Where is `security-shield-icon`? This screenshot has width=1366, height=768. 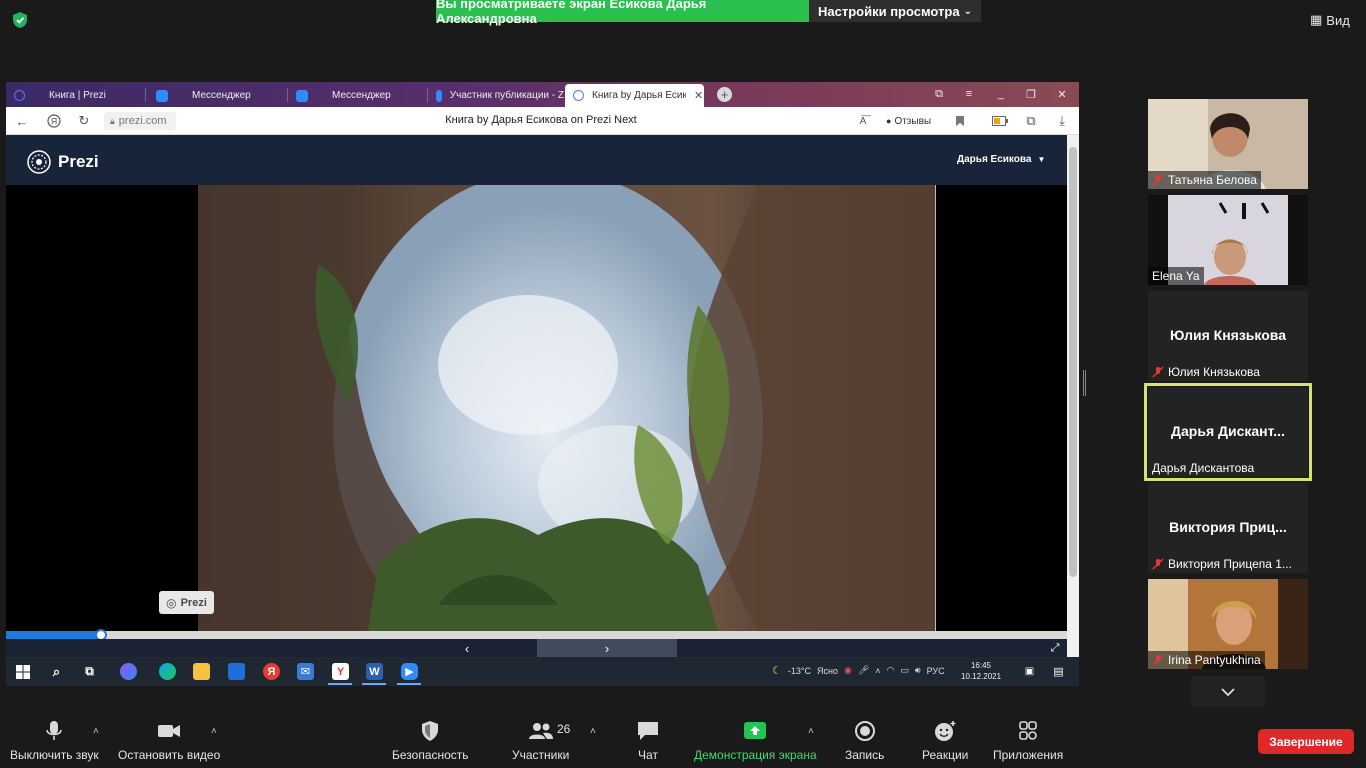 security-shield-icon is located at coordinates (20, 20).